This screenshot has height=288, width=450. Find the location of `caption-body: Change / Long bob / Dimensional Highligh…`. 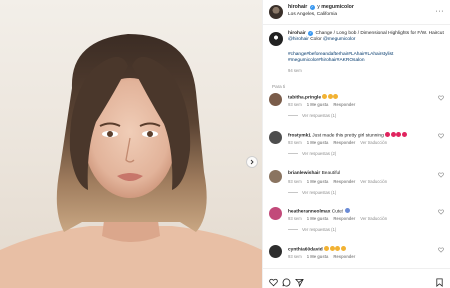

caption-body: Change / Long bob / Dimensional Highligh… is located at coordinates (379, 33).